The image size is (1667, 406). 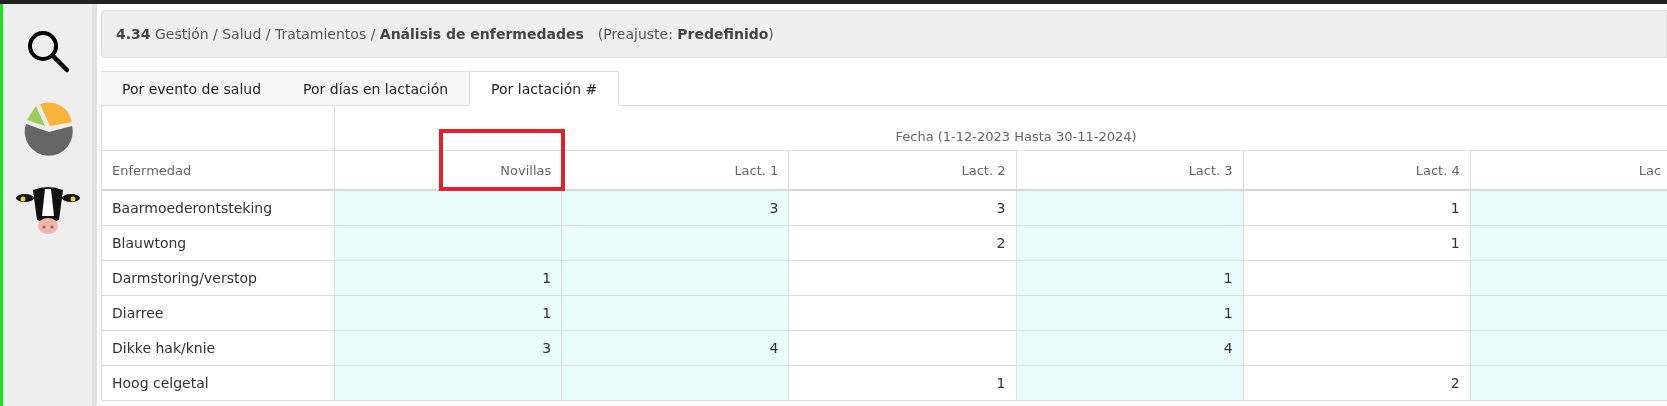 What do you see at coordinates (218, 208) in the screenshot?
I see `disease-name: Baarmoederontsteking` at bounding box center [218, 208].